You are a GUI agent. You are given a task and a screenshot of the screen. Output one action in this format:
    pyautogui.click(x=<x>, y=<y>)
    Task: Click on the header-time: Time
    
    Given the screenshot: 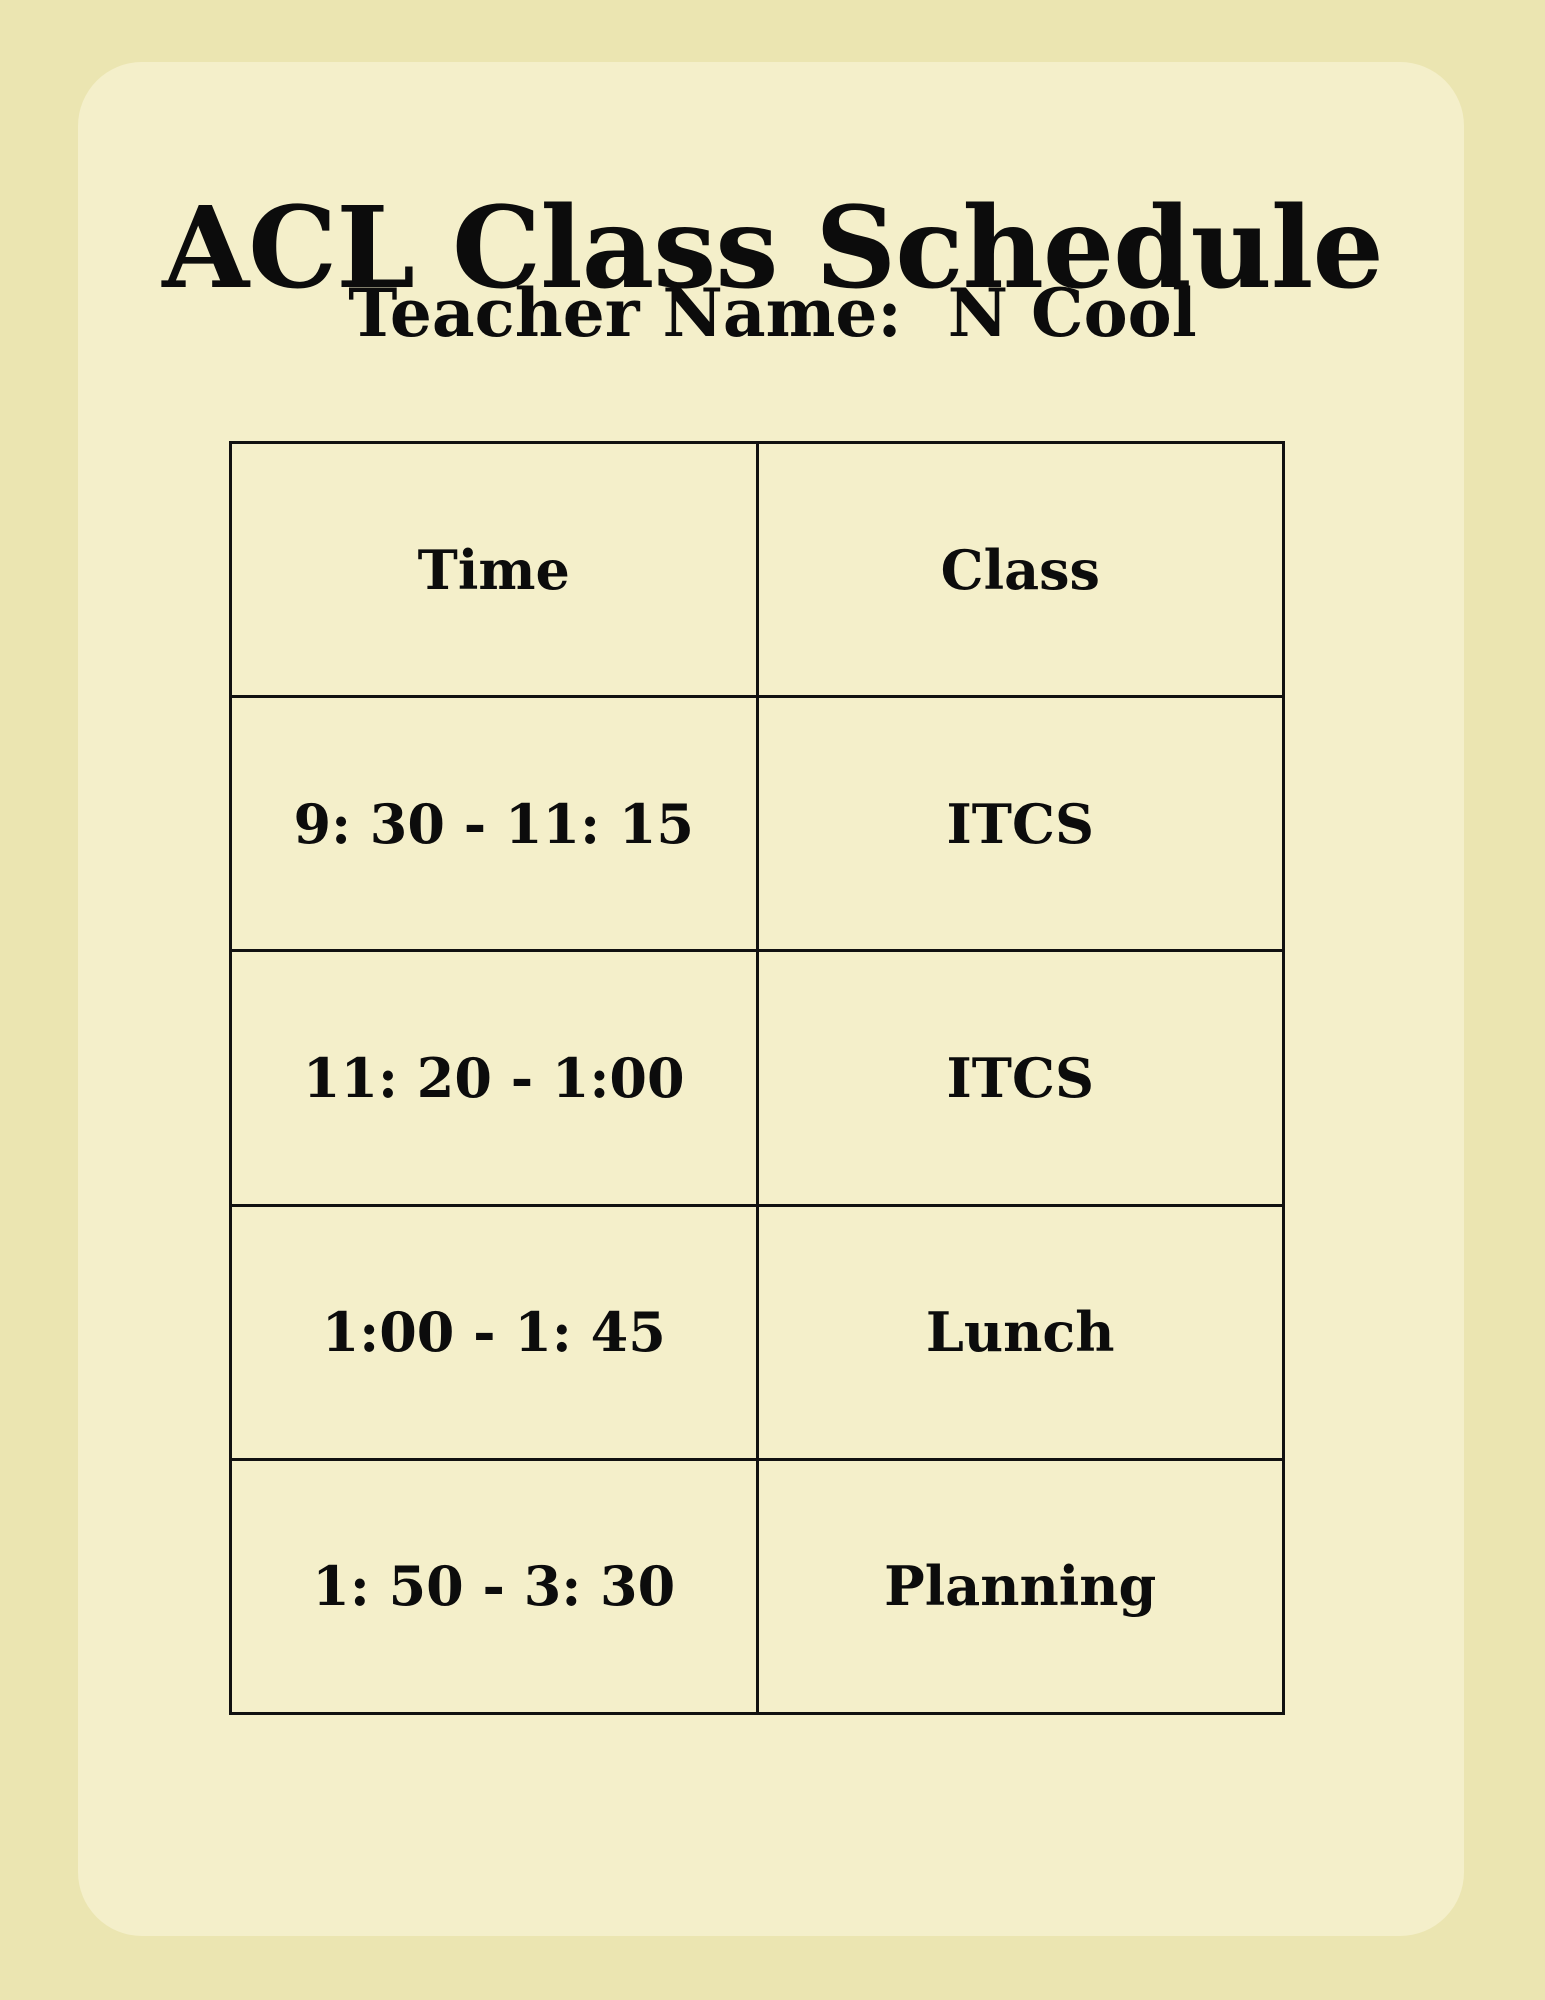 What is the action you would take?
    pyautogui.click(x=494, y=569)
    